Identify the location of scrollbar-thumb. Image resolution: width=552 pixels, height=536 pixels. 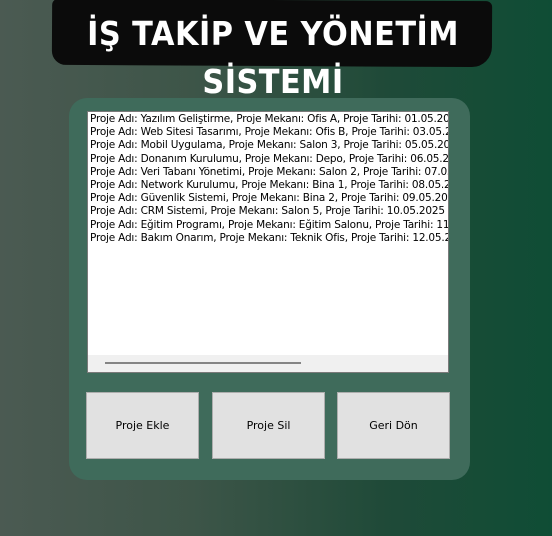
(203, 363).